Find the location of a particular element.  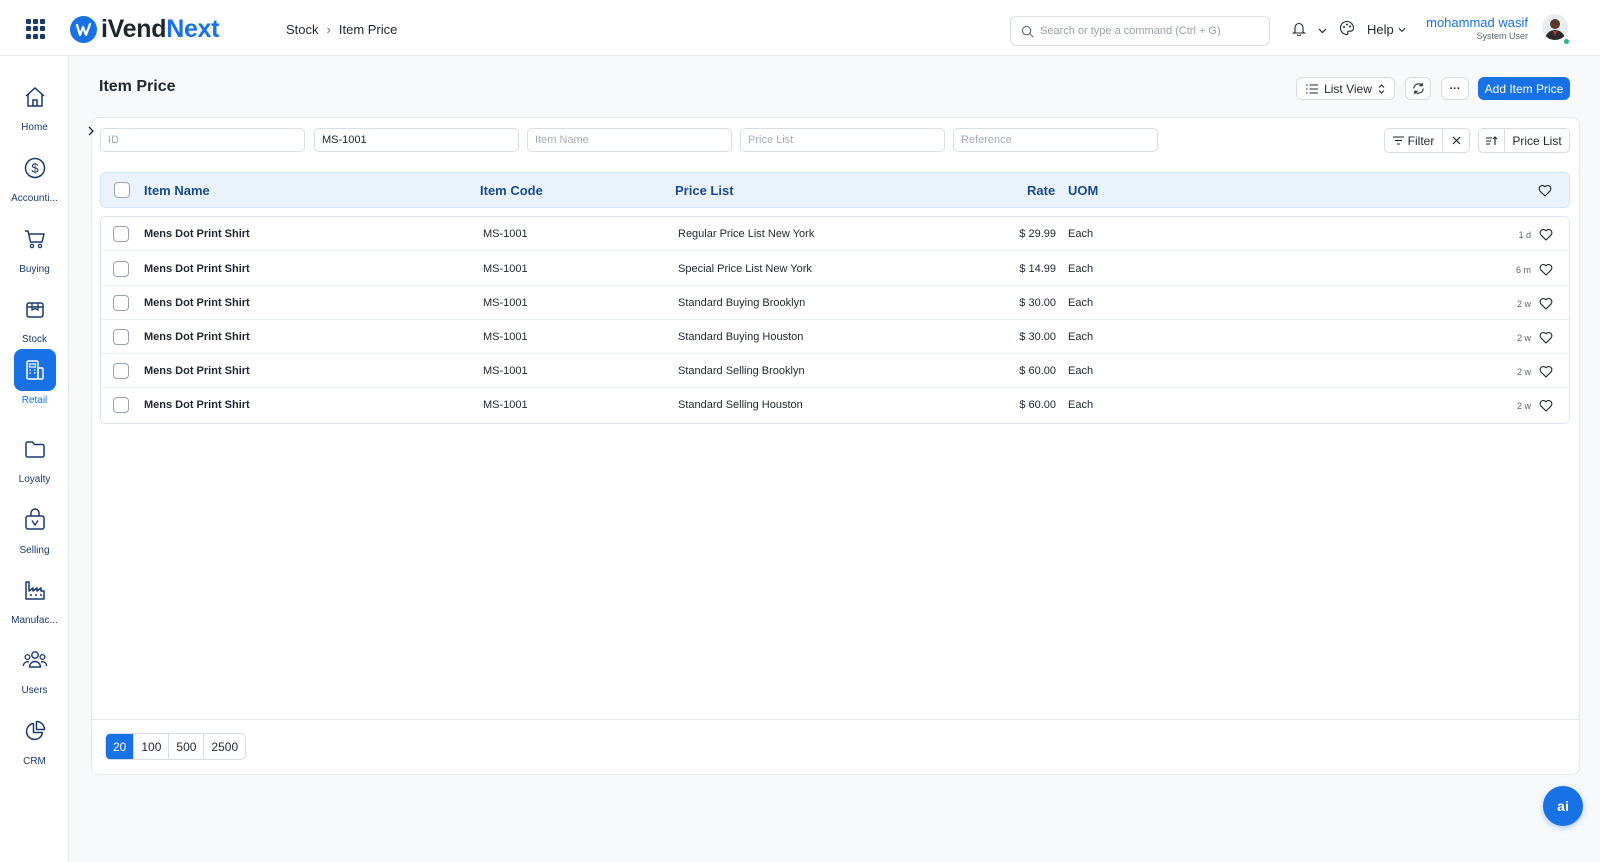

list-view-dropdown: List View is located at coordinates (1345, 88).